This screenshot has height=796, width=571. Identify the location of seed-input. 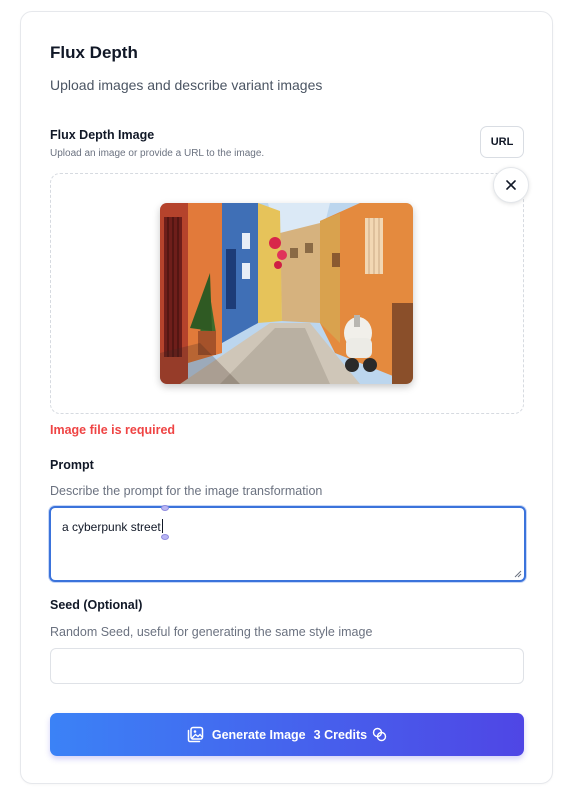
(287, 666).